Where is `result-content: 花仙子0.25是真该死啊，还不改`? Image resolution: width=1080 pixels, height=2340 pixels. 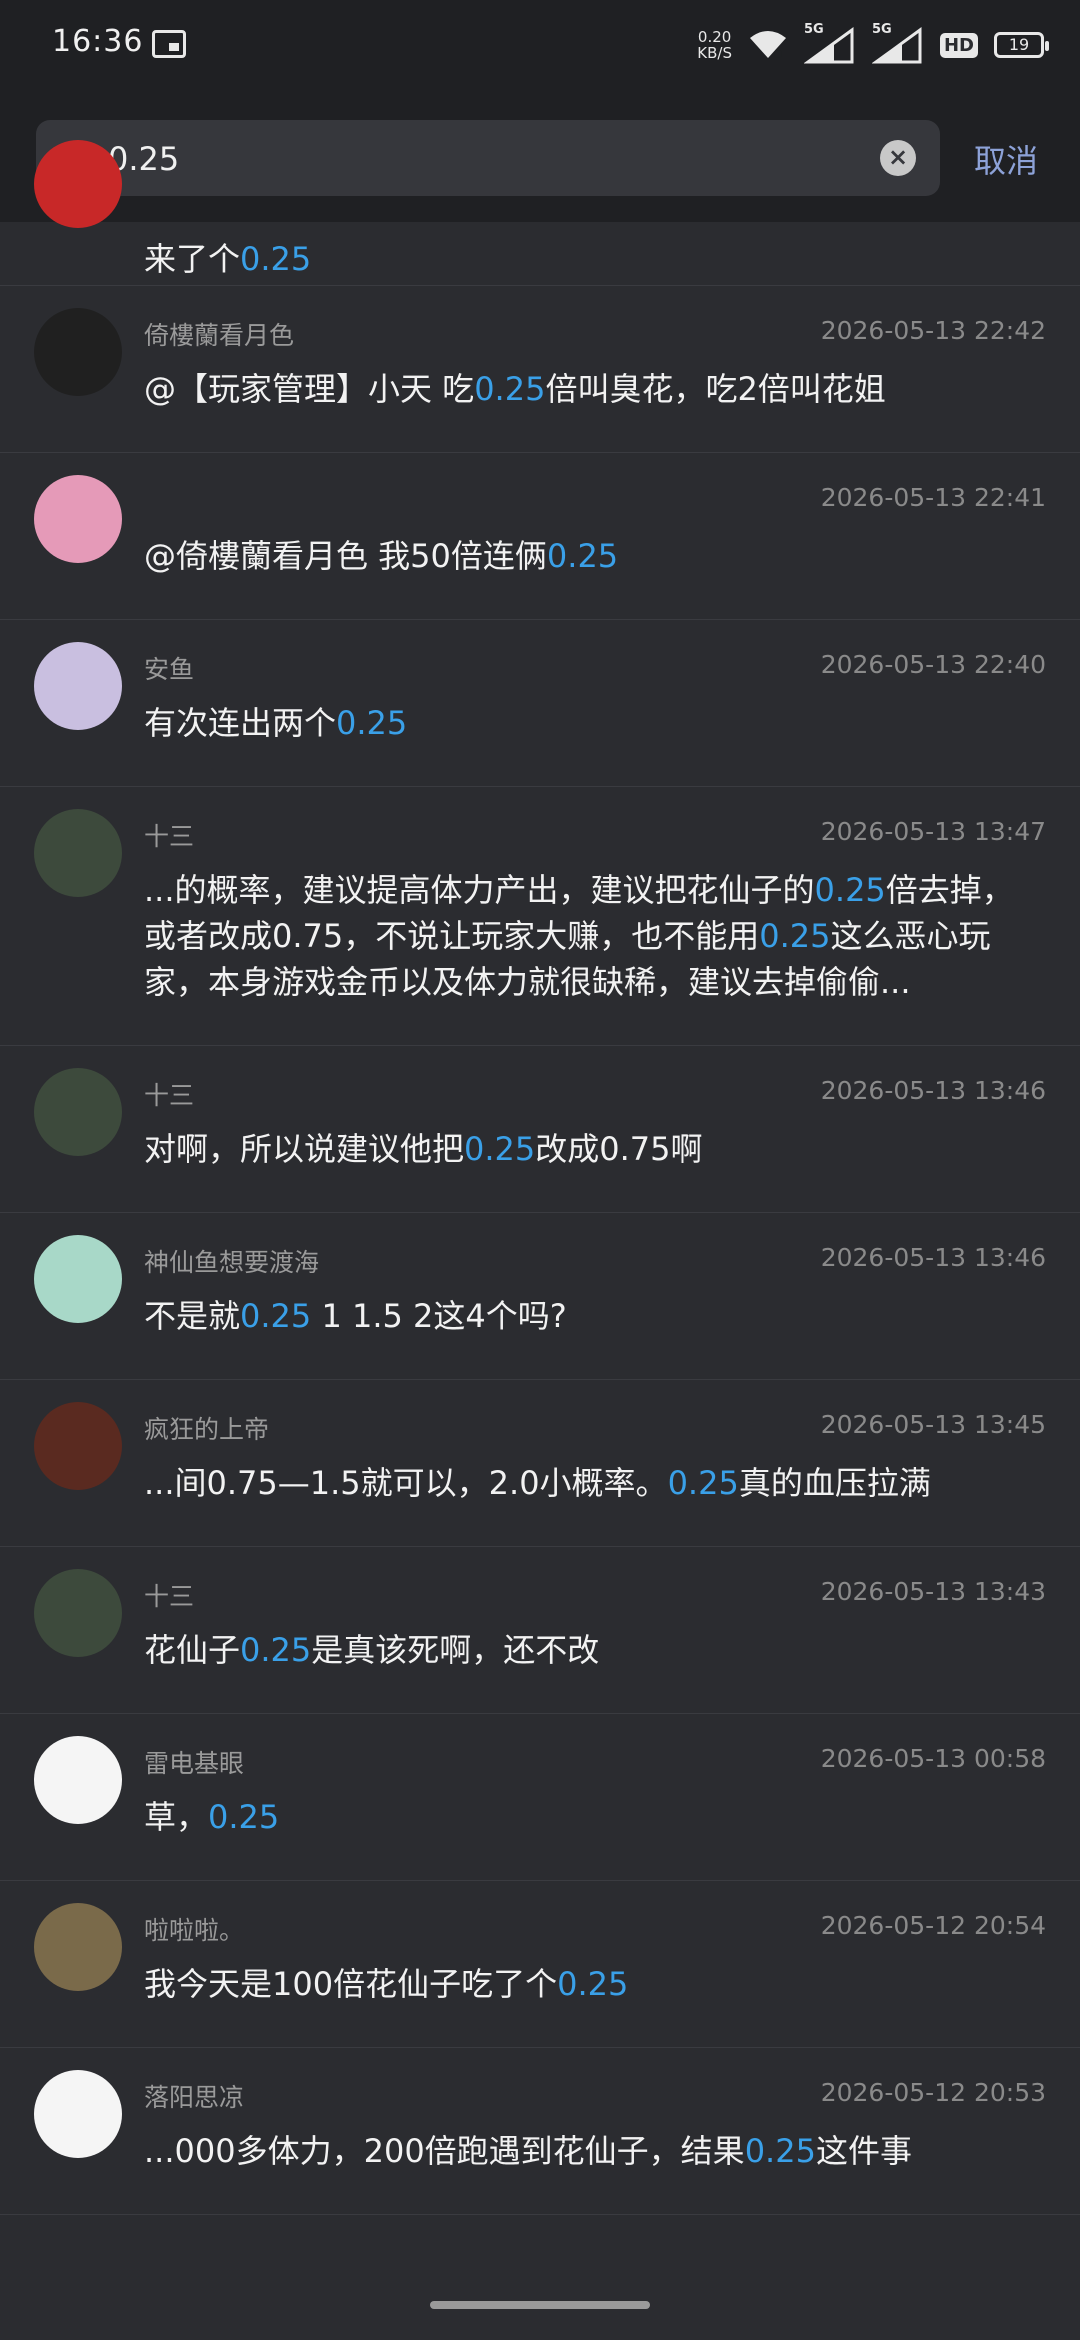 result-content: 花仙子0.25是真该死啊，还不改 is located at coordinates (594, 1650).